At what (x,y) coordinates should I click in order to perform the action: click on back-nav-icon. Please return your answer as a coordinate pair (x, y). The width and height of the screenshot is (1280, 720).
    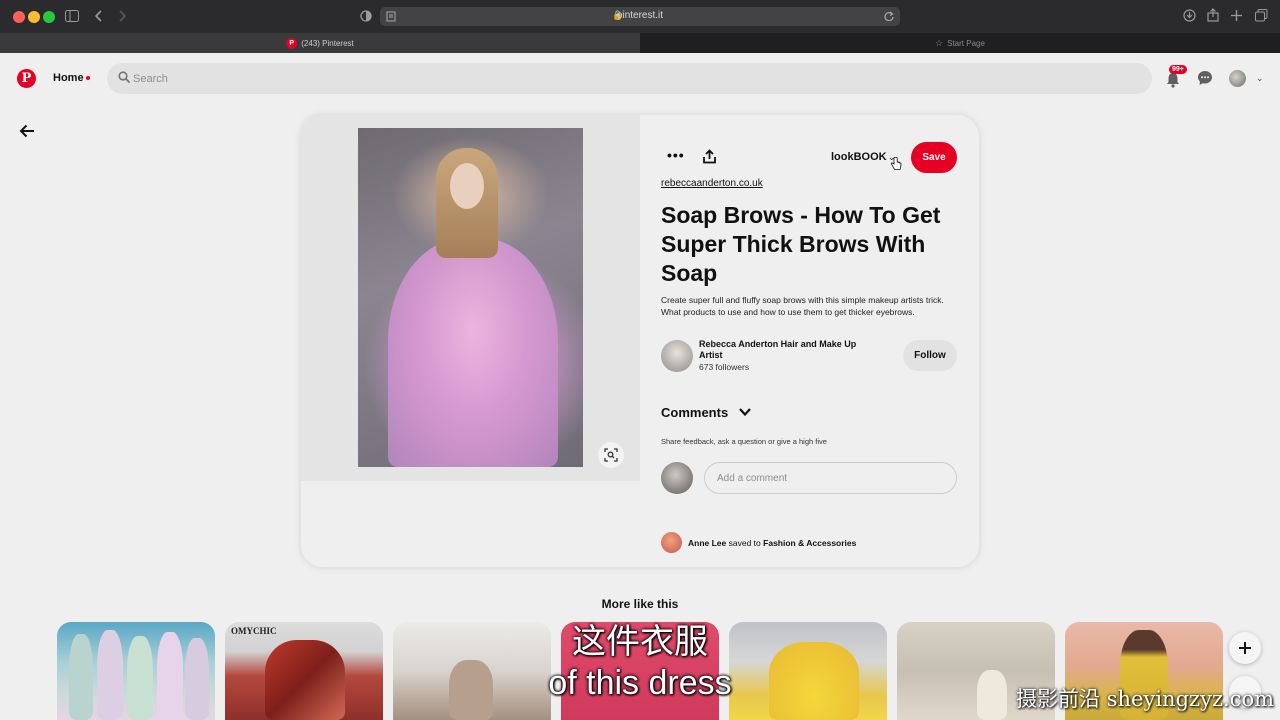
    Looking at the image, I should click on (99, 16).